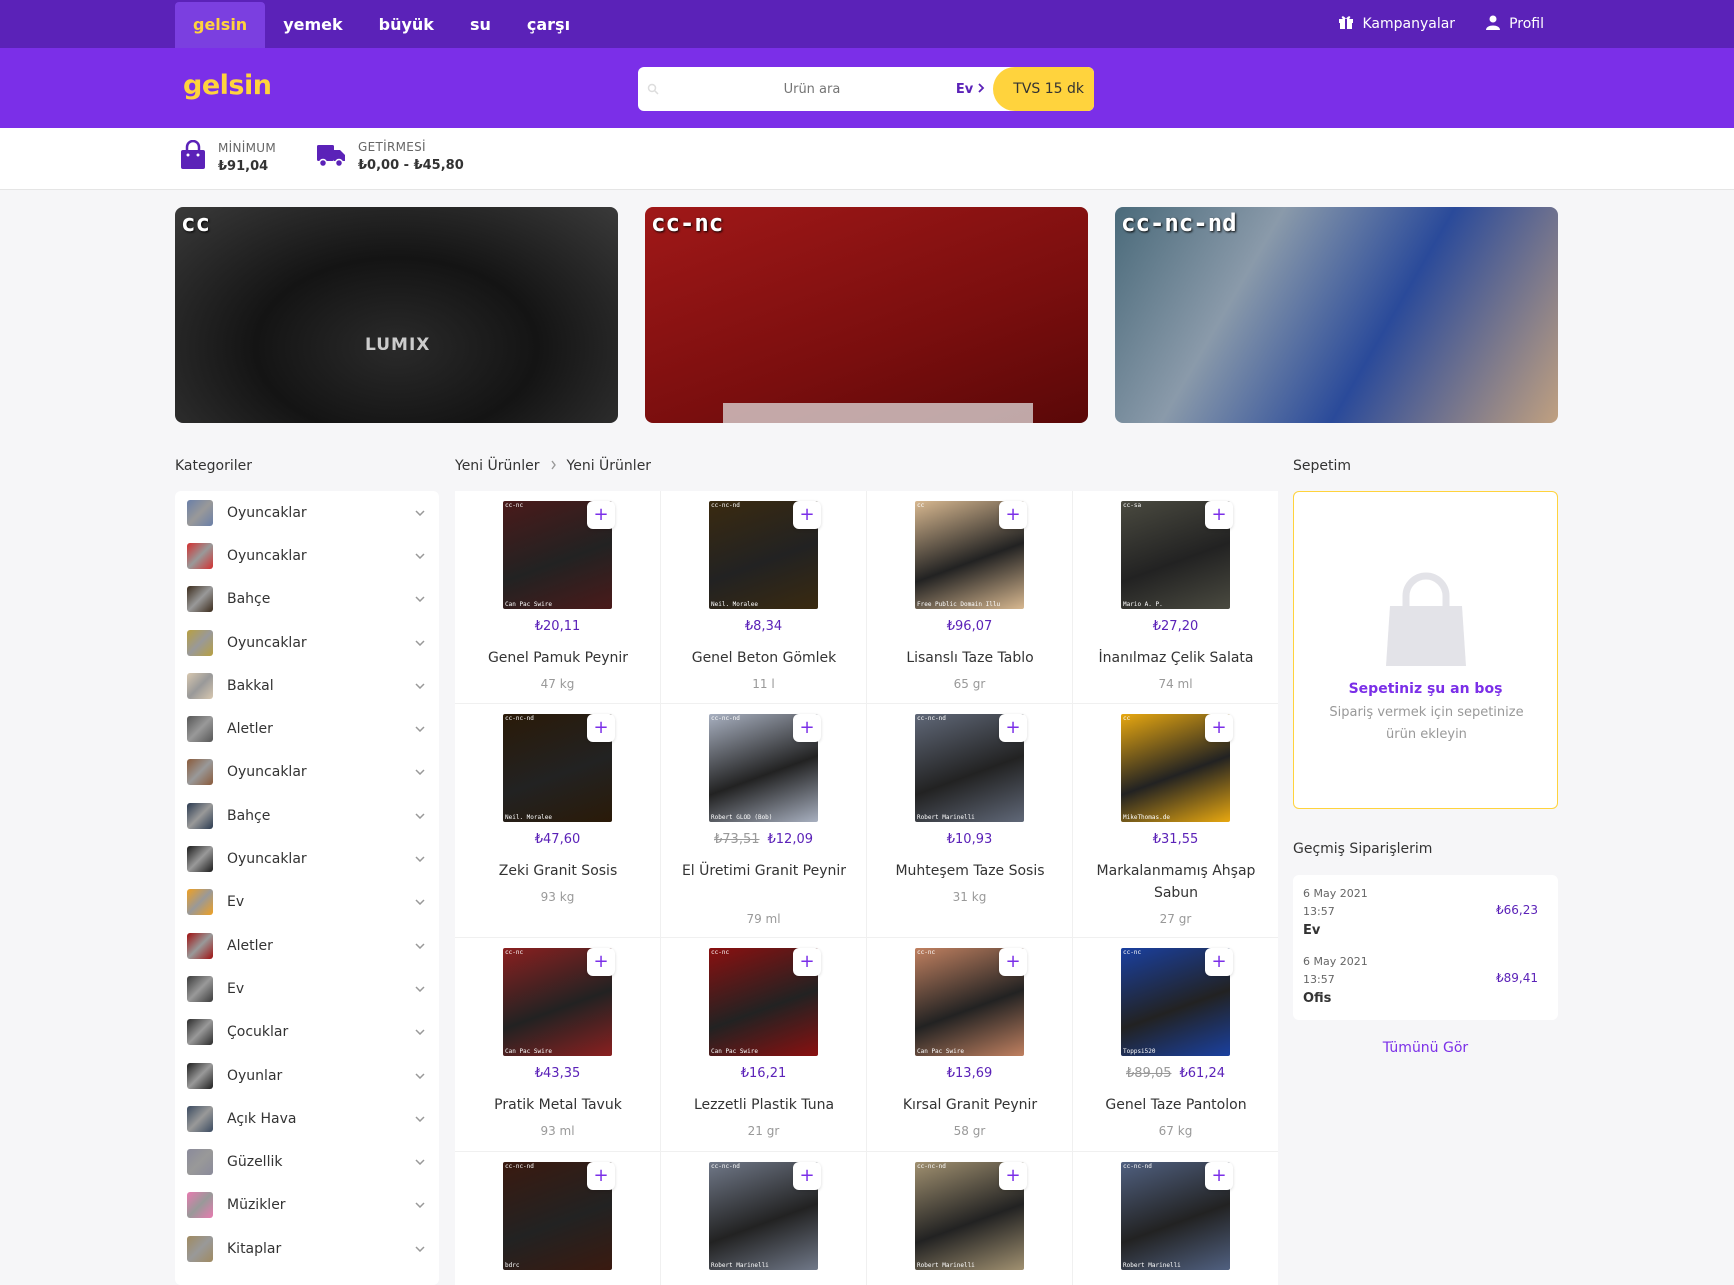  What do you see at coordinates (406, 25) in the screenshot?
I see `tab-buyuk: büyük` at bounding box center [406, 25].